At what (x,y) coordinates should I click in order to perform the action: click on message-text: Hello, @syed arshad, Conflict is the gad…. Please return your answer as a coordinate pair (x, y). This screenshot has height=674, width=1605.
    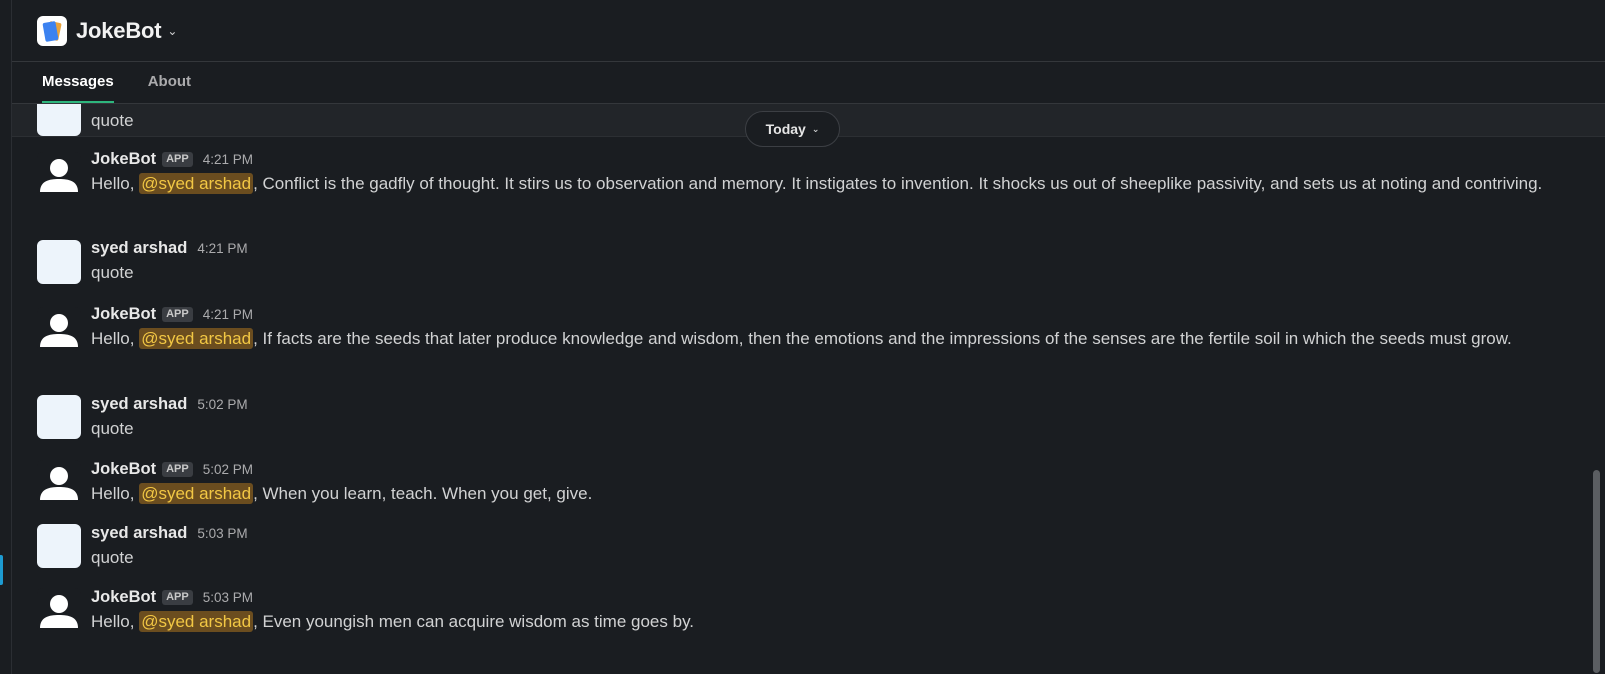
    Looking at the image, I should click on (828, 184).